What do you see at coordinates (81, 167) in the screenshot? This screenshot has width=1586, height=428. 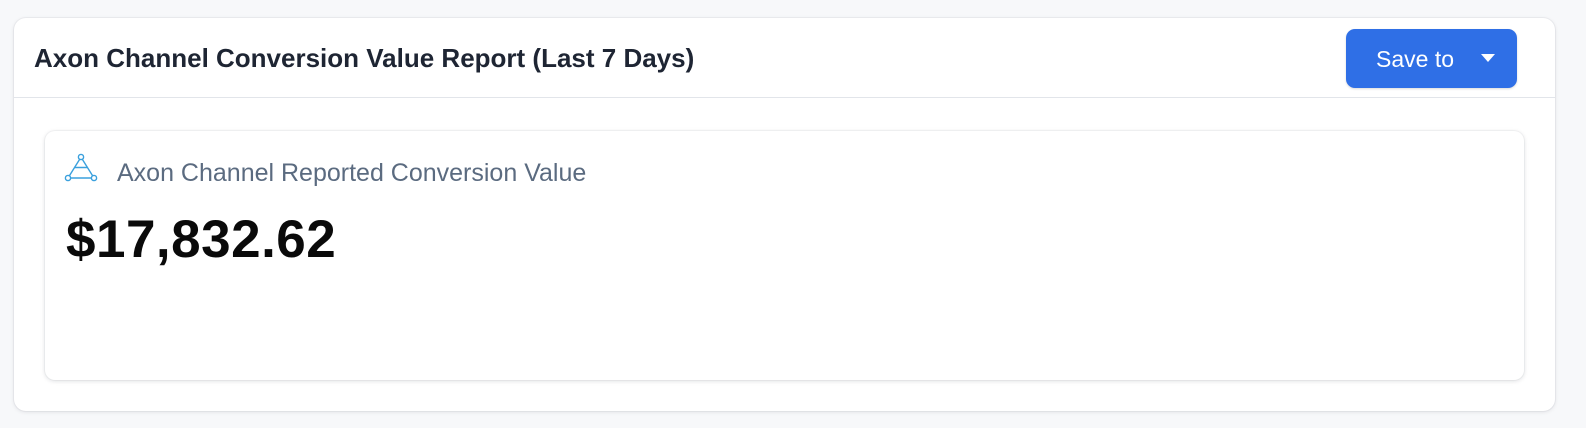 I see `axon-logo-icon` at bounding box center [81, 167].